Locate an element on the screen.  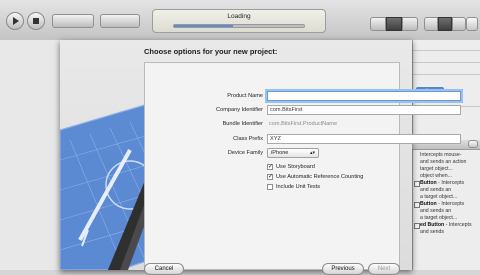
progress-fill is located at coordinates (203, 26).